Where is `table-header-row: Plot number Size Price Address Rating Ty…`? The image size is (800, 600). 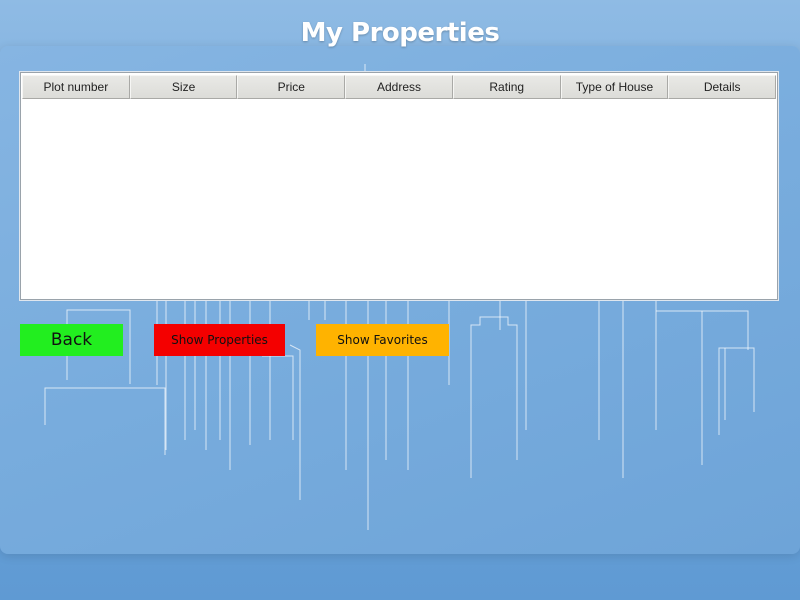 table-header-row: Plot number Size Price Address Rating Ty… is located at coordinates (399, 87).